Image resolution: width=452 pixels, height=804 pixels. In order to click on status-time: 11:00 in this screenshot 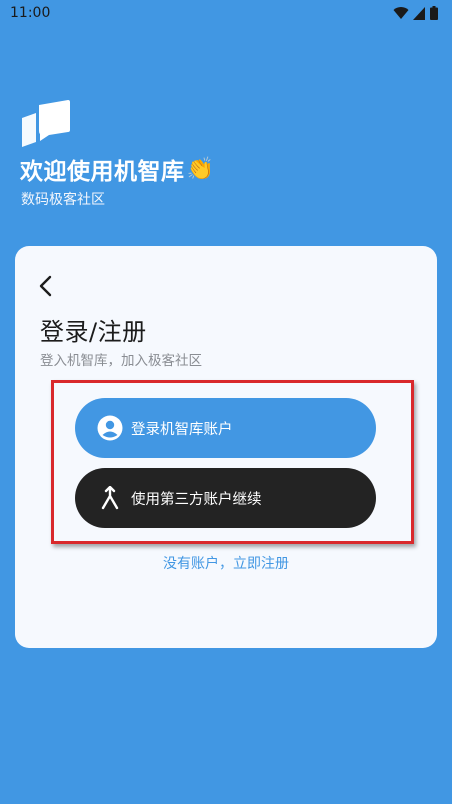, I will do `click(30, 13)`.